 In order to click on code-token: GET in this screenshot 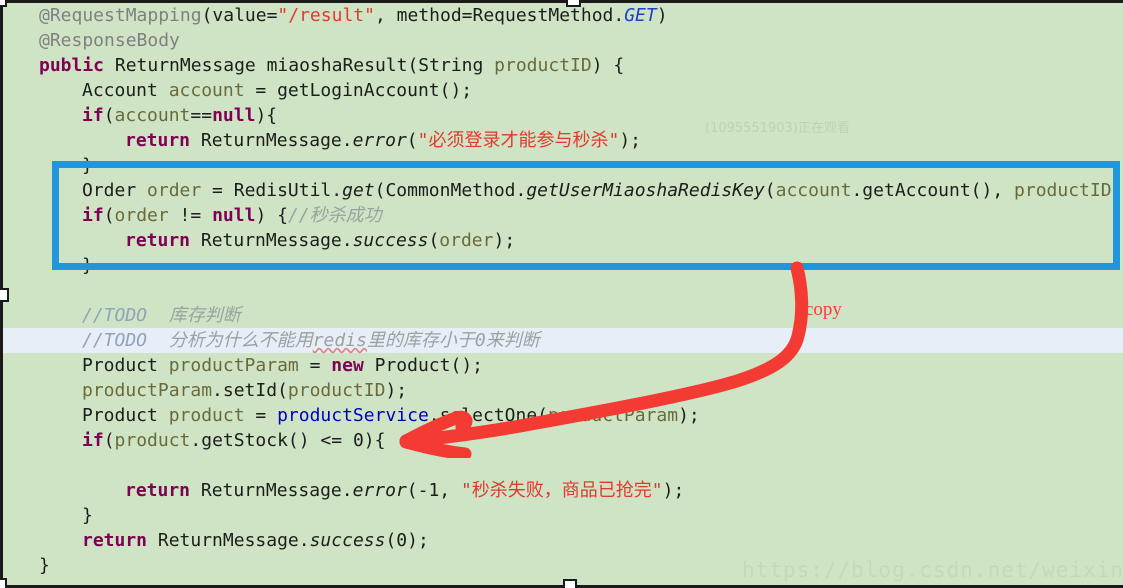, I will do `click(640, 15)`.